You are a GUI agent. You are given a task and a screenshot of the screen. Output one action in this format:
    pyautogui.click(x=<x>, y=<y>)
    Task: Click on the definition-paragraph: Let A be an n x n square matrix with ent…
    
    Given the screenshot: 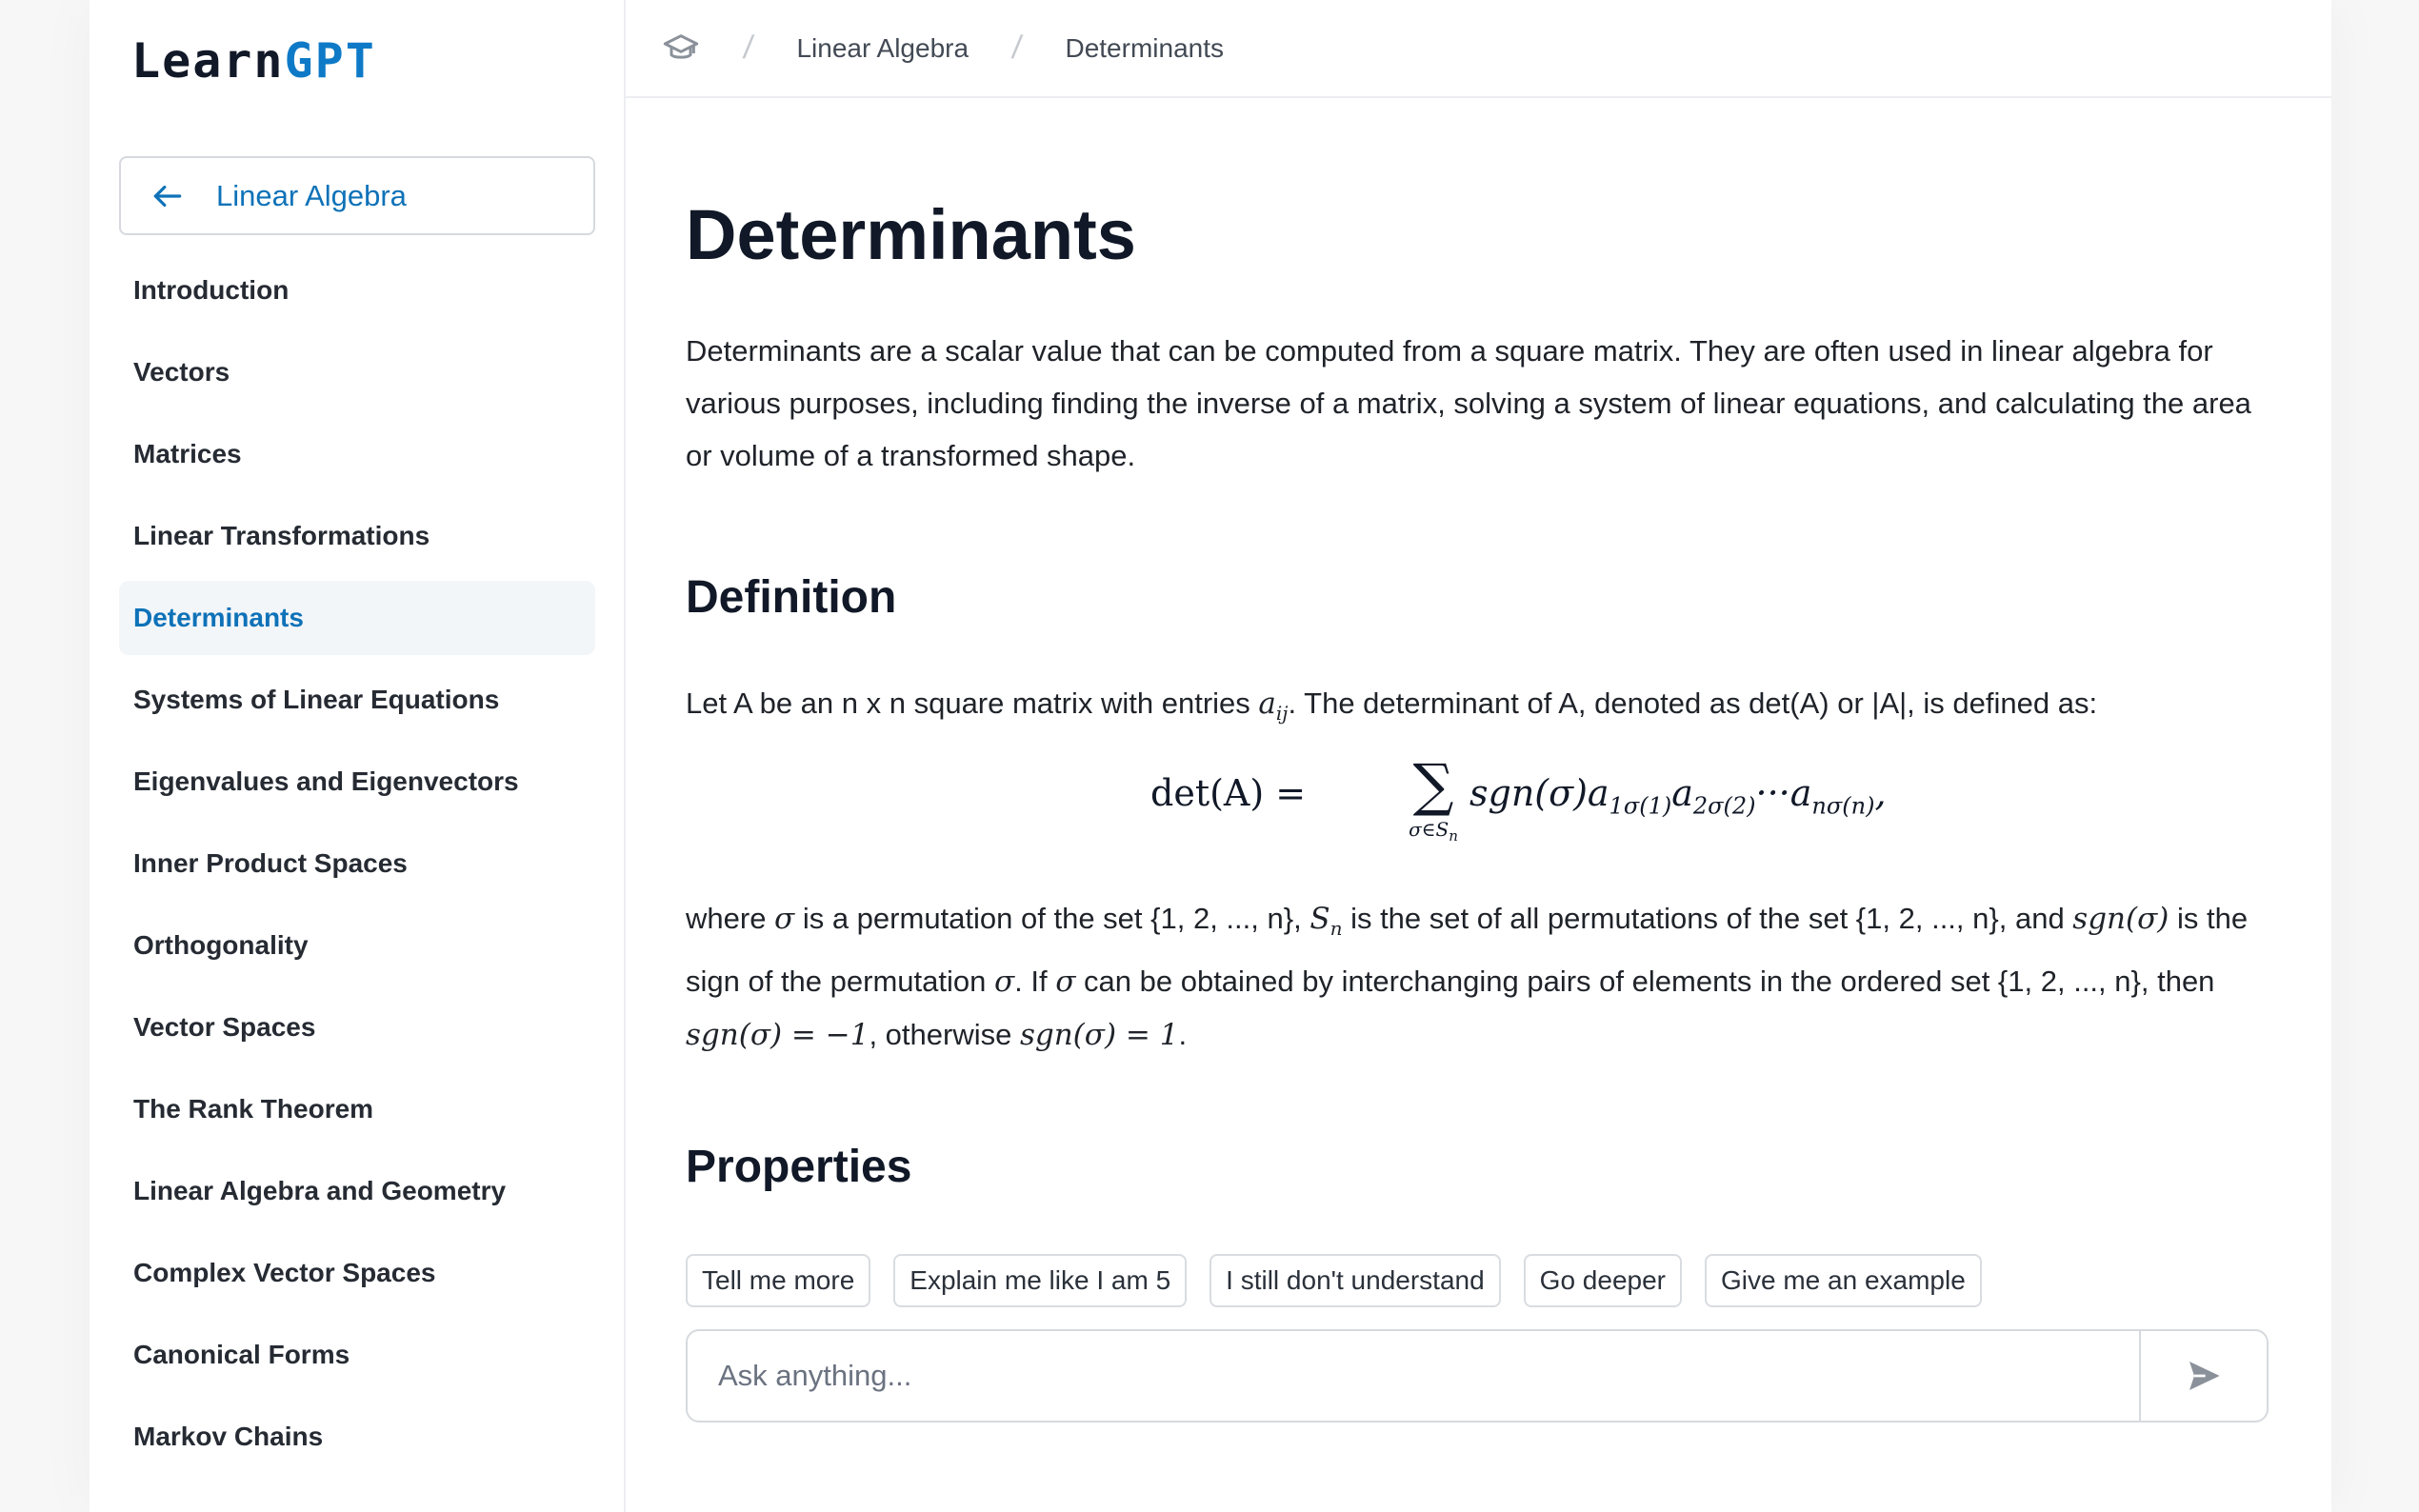 What is the action you would take?
    pyautogui.click(x=1486, y=708)
    